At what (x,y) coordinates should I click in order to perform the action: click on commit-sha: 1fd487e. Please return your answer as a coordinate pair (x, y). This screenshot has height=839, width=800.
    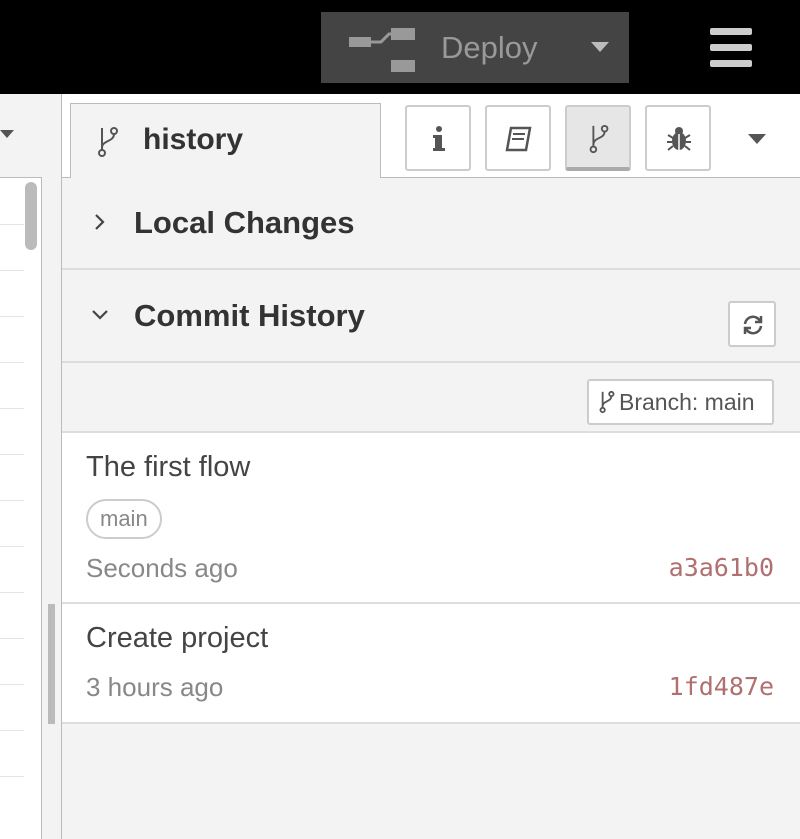
    Looking at the image, I should click on (721, 686).